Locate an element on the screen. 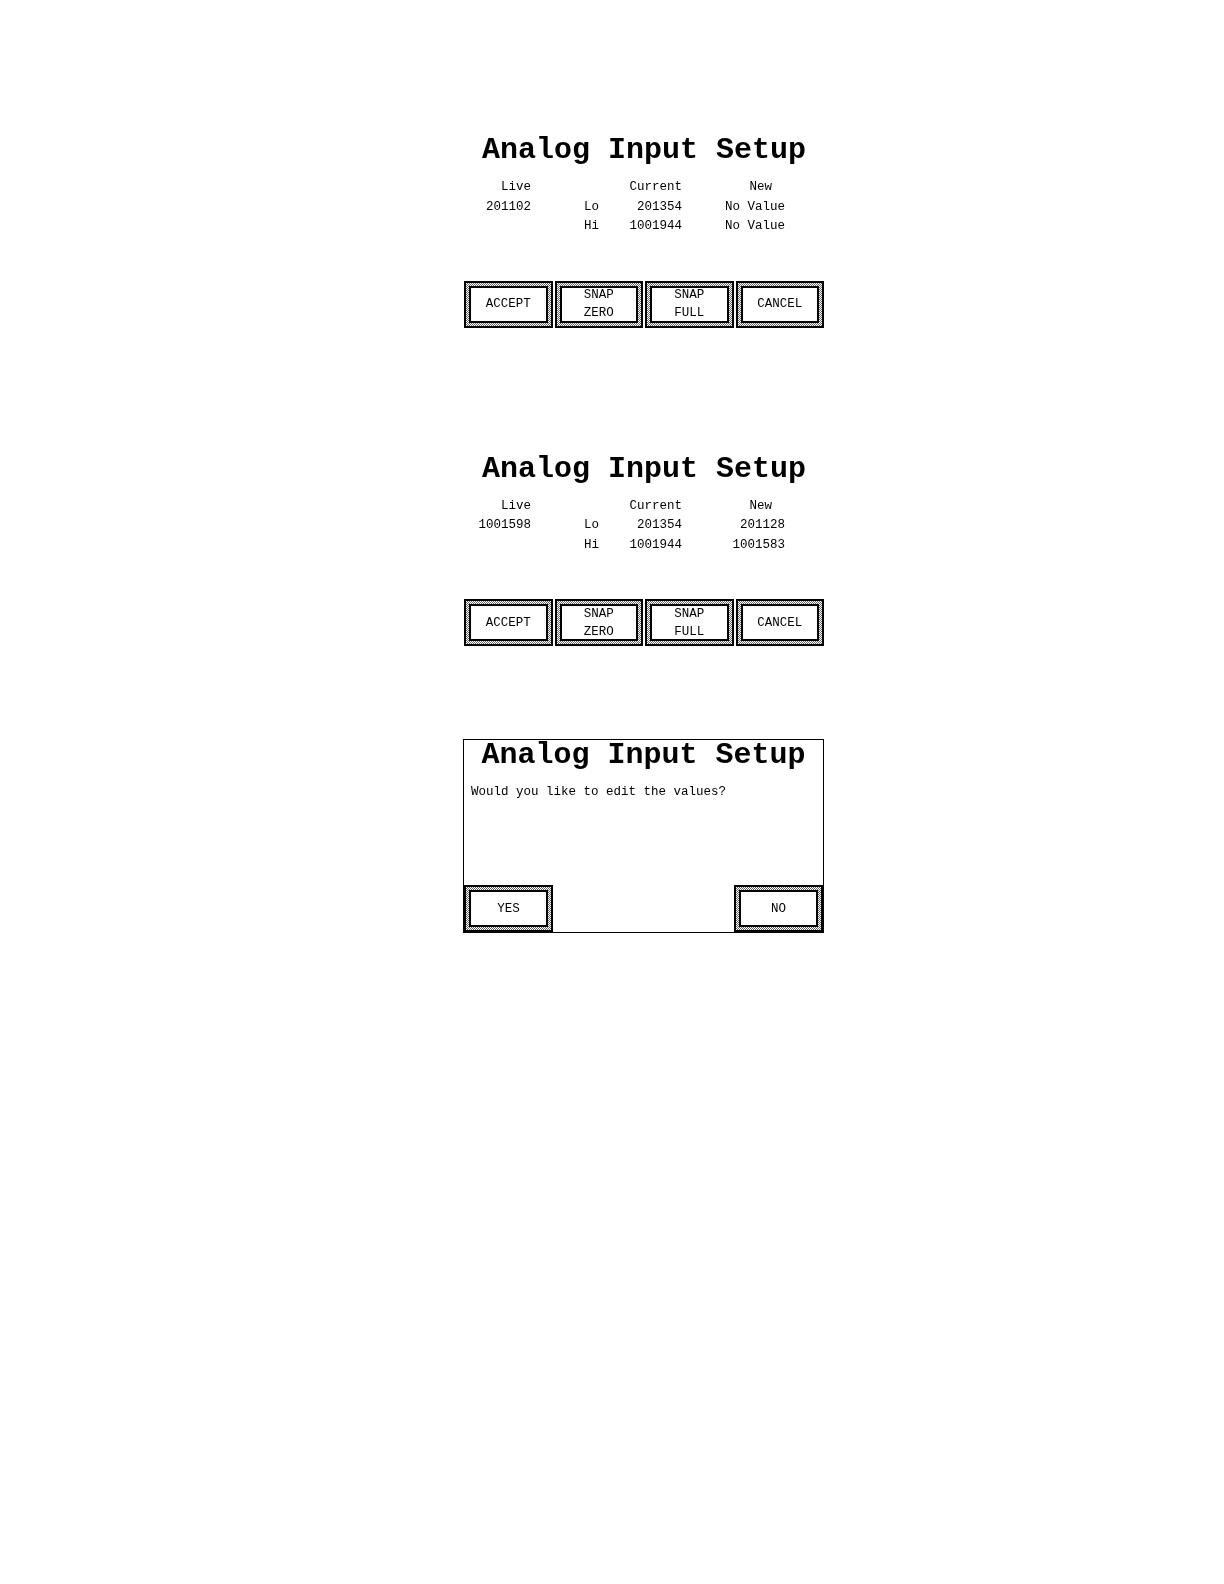  dialog-message: Would you like to edit the values? is located at coordinates (599, 792).